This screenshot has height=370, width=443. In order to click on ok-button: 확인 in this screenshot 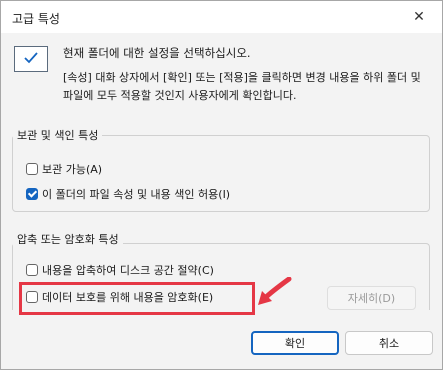, I will do `click(295, 343)`.